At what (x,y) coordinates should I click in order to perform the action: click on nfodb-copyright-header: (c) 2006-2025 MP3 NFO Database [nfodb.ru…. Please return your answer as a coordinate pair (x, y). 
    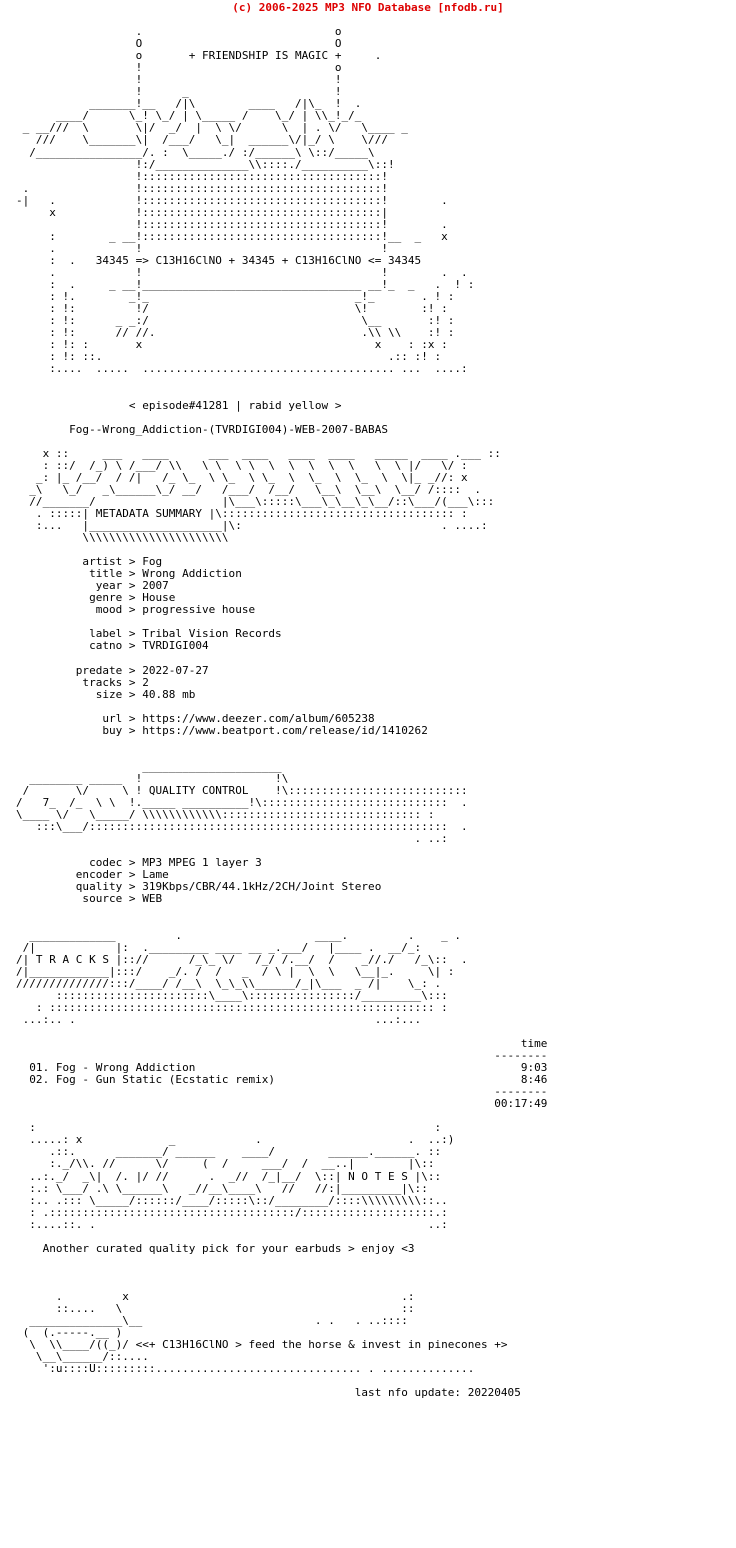
    Looking at the image, I should click on (368, 7).